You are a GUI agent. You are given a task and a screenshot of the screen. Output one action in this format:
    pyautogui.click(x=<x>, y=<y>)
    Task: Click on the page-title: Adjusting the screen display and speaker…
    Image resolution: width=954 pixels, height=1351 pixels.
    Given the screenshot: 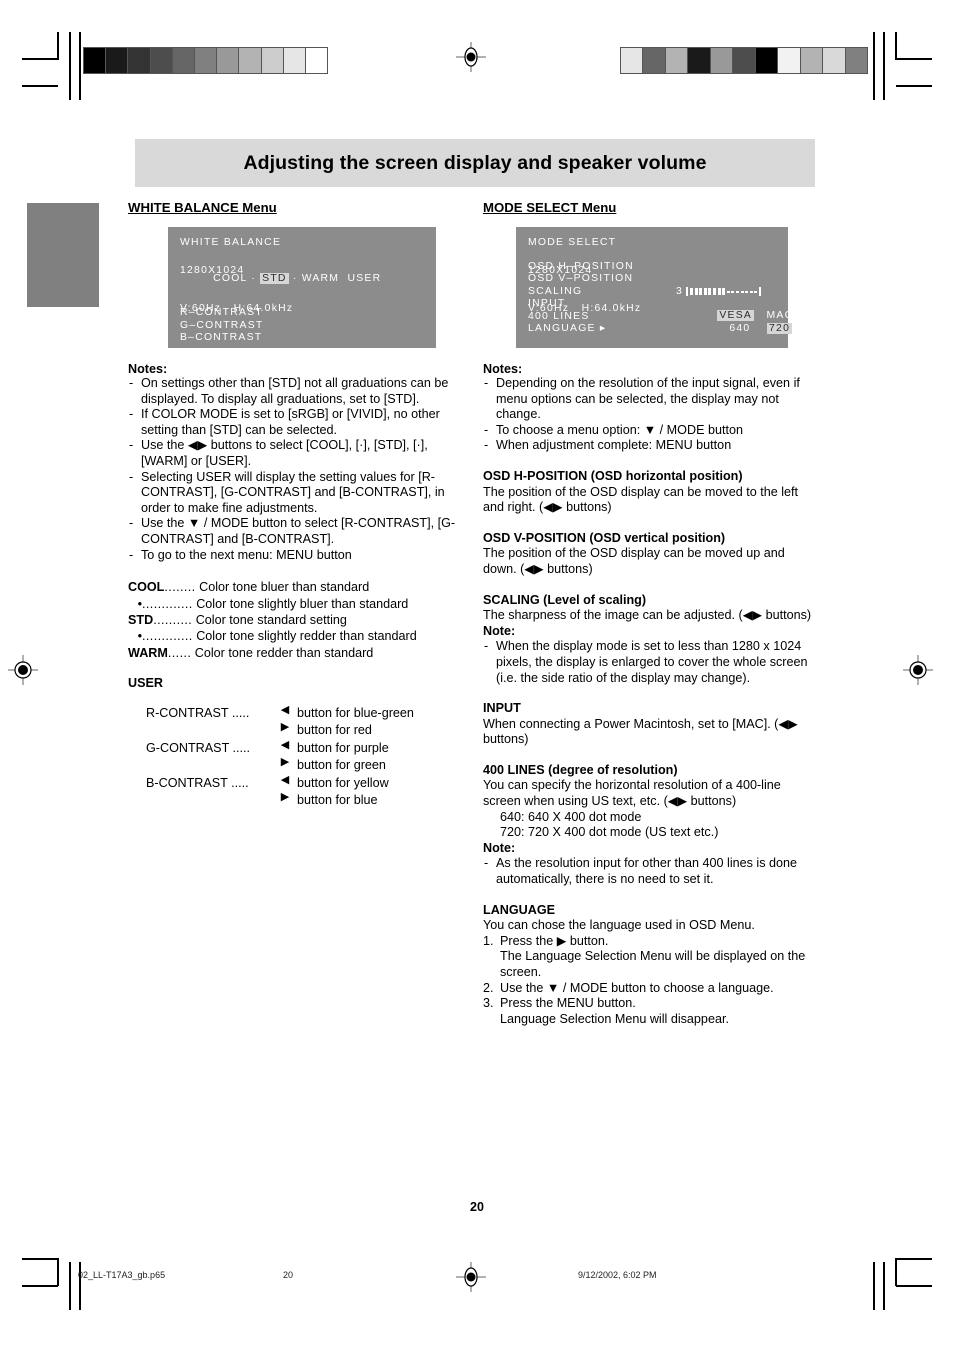 What is the action you would take?
    pyautogui.click(x=475, y=162)
    